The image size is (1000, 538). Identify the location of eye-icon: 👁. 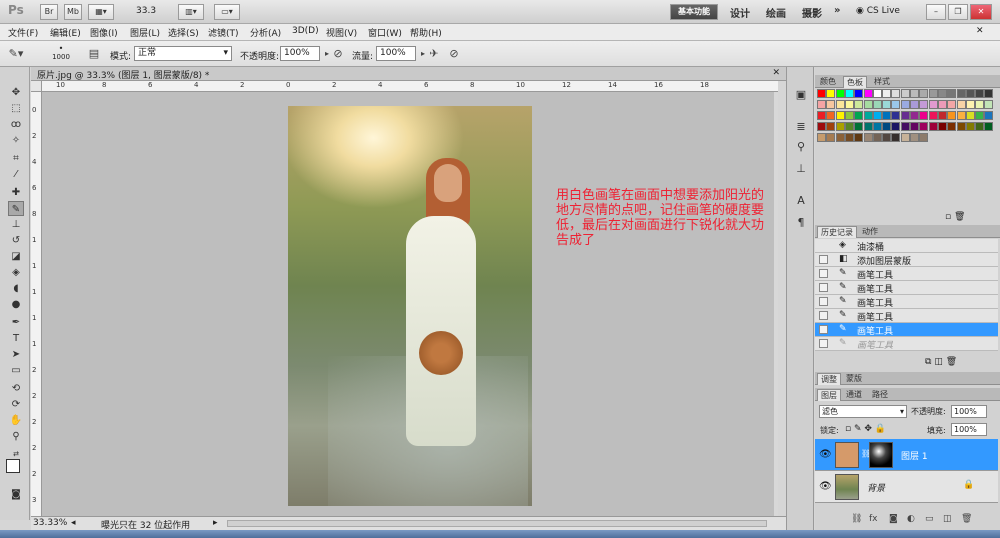
(825, 454).